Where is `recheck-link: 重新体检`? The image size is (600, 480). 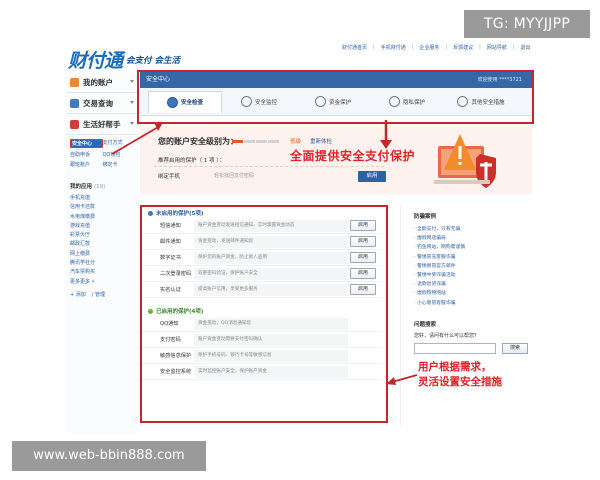
recheck-link: 重新体检 is located at coordinates (321, 141).